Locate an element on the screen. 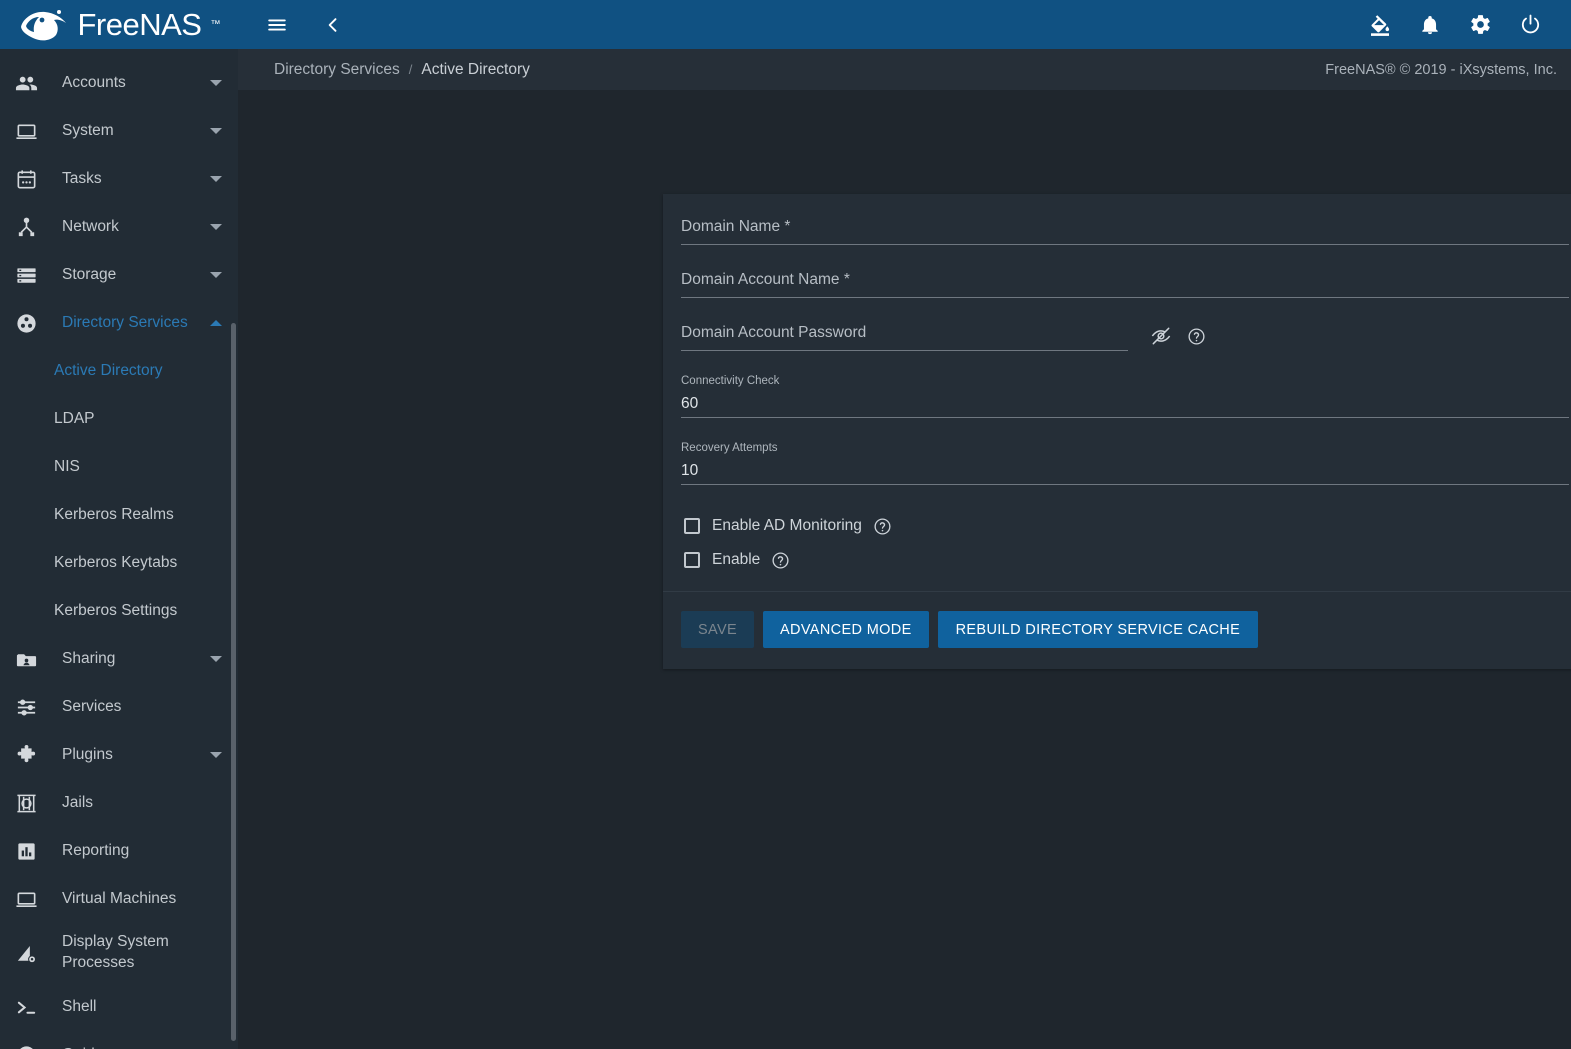 The height and width of the screenshot is (1049, 1571). sidebar-subitem-label: LDAP is located at coordinates (74, 418).